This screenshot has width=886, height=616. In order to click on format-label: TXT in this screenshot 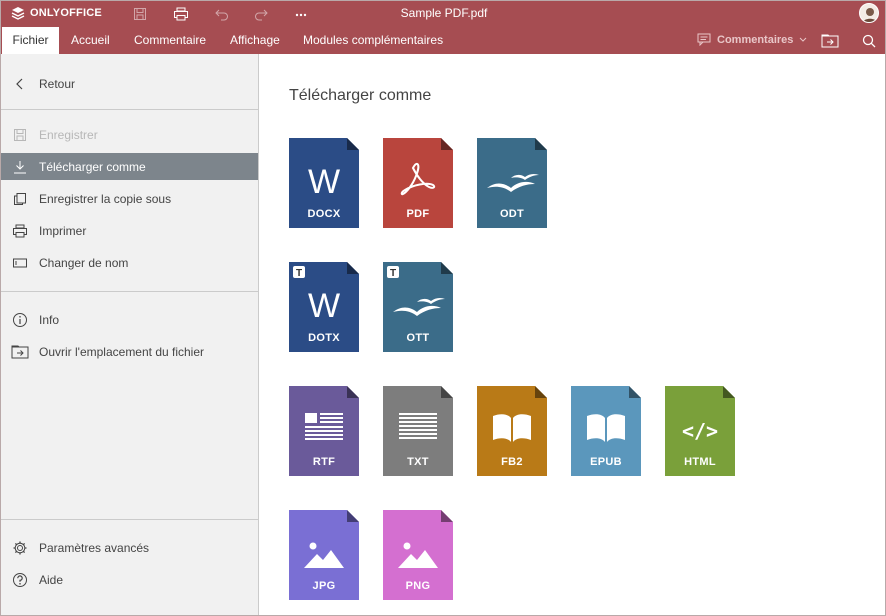, I will do `click(418, 462)`.